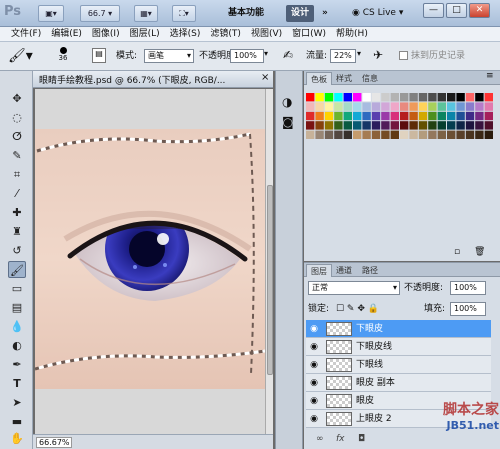 The image size is (500, 449). I want to click on menu-item-1: 编辑(E), so click(66, 34).